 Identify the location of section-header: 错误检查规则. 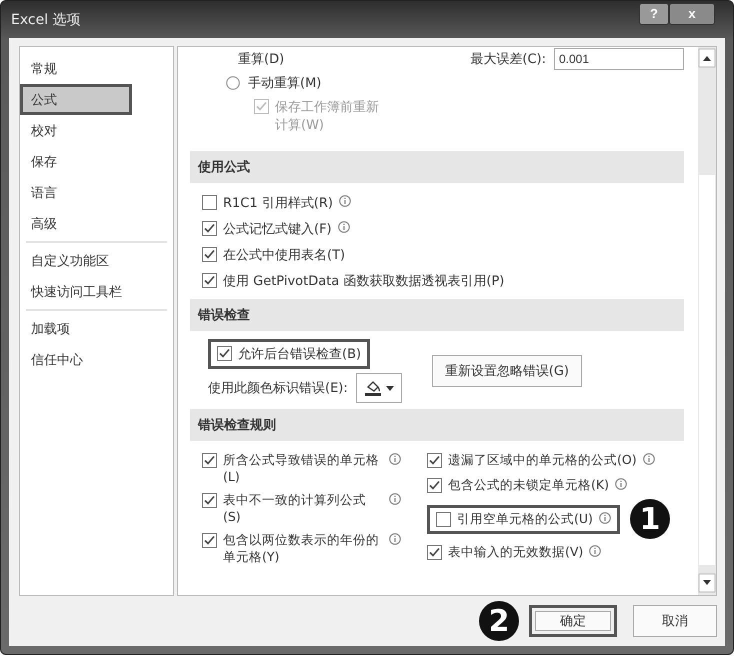
(437, 425).